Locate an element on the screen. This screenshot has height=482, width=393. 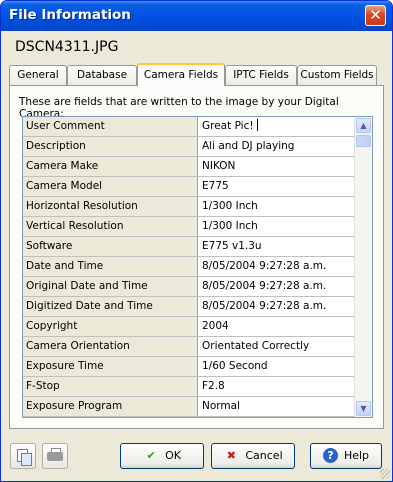
title-bar: File Information ✕ is located at coordinates (196, 16).